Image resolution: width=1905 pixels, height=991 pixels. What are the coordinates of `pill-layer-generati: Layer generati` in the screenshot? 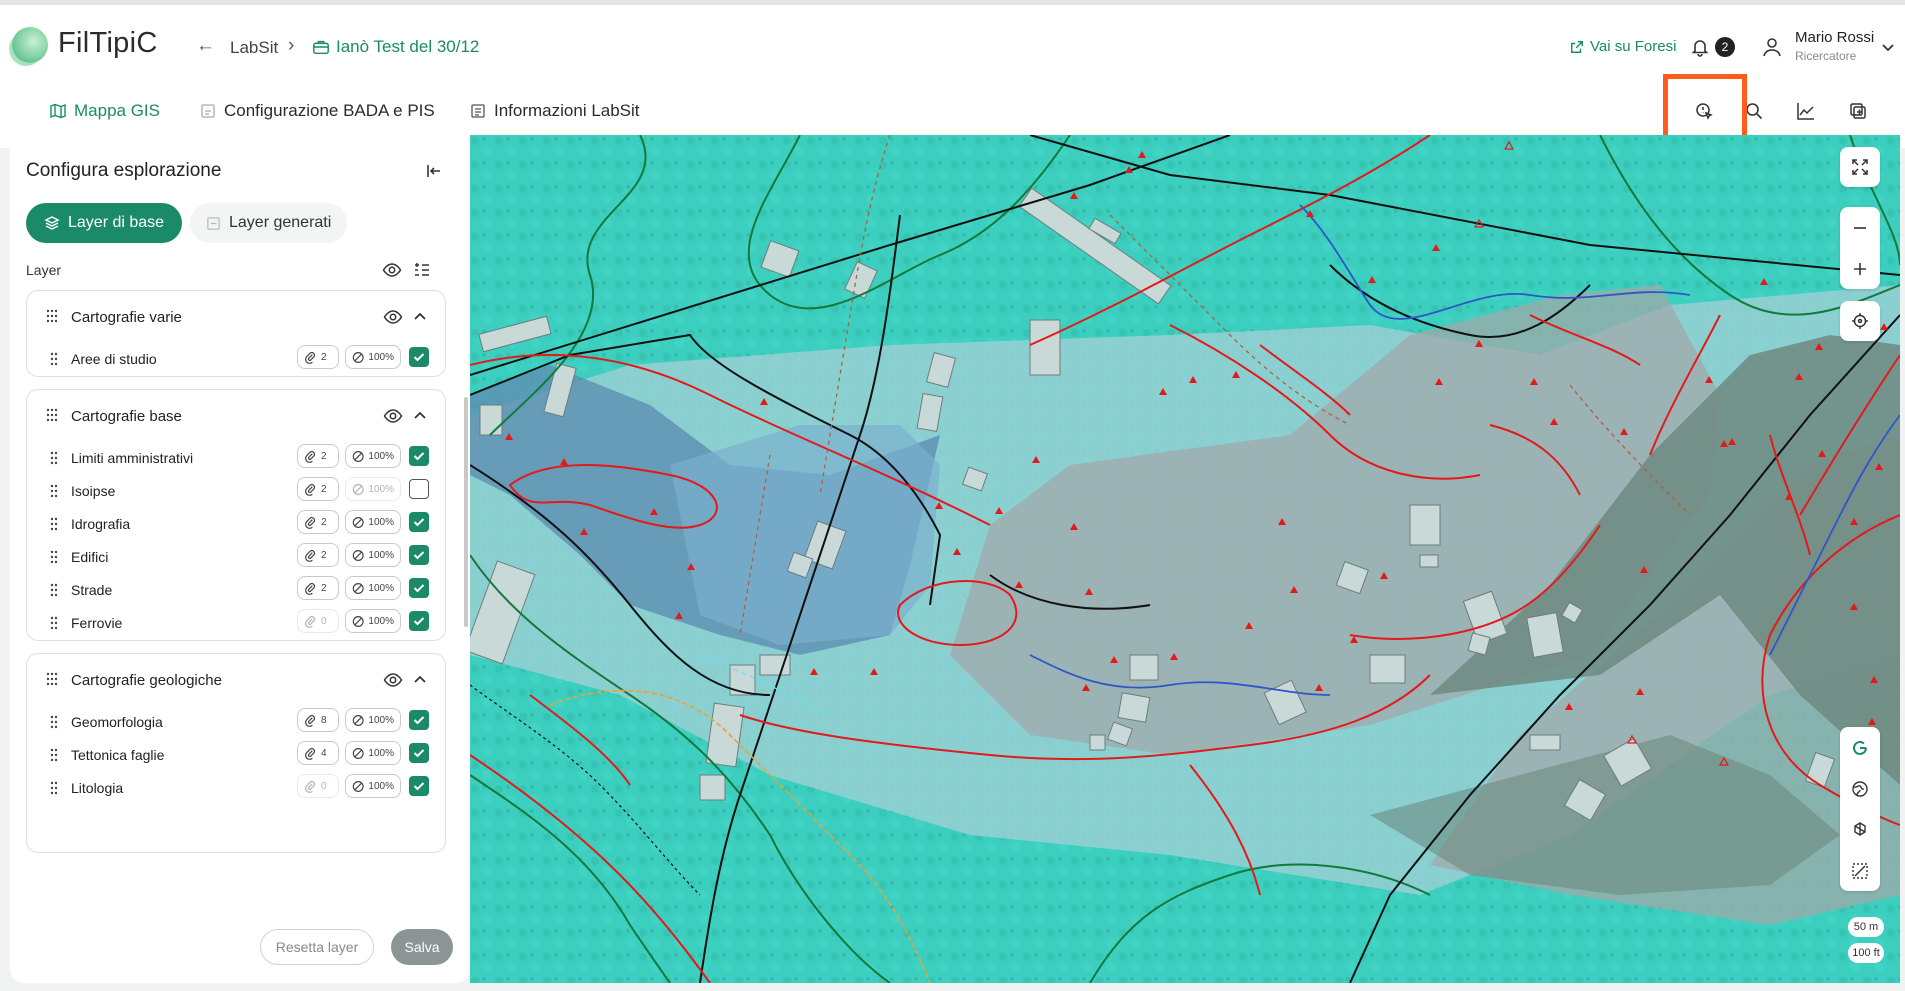 It's located at (269, 223).